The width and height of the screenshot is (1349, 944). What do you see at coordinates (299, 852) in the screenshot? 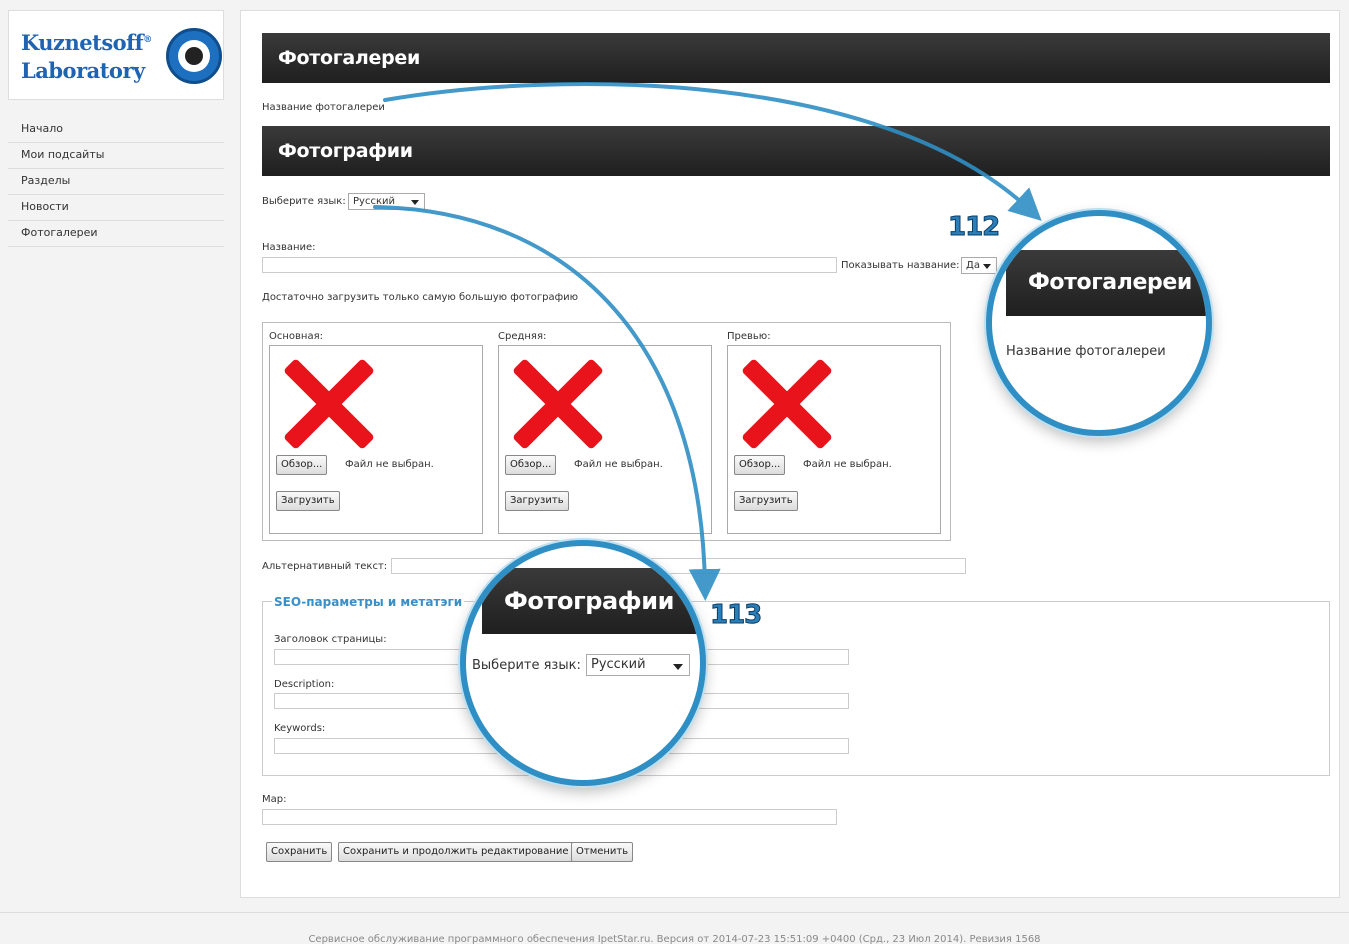
I see `save-button: Сохранить` at bounding box center [299, 852].